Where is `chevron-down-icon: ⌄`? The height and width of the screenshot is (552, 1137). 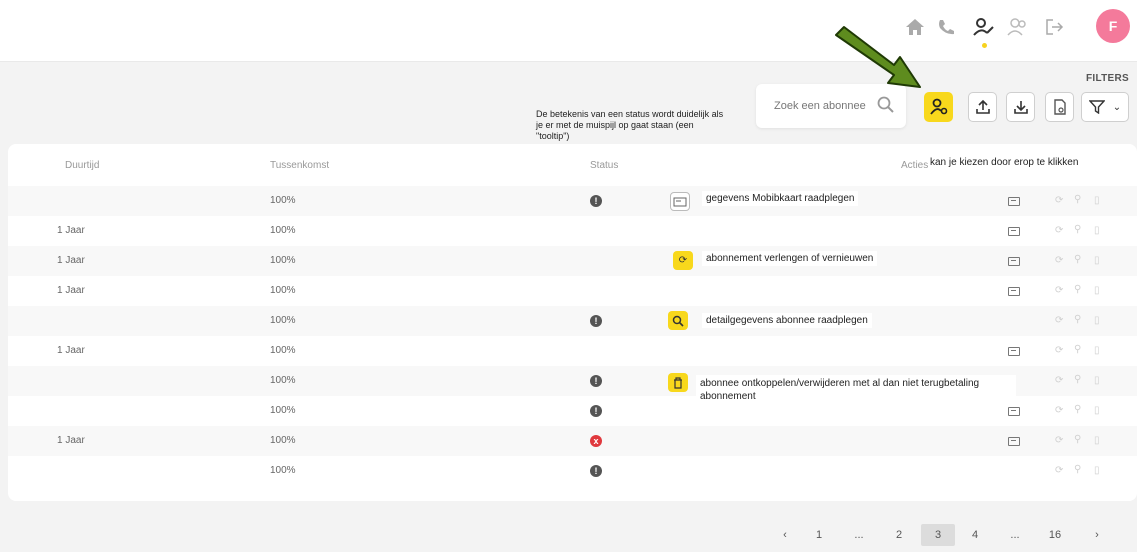 chevron-down-icon: ⌄ is located at coordinates (1117, 107).